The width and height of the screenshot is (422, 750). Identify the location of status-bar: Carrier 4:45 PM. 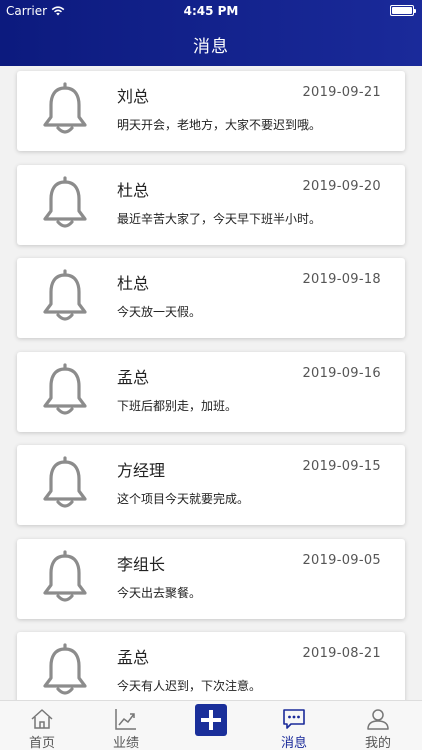
(211, 11).